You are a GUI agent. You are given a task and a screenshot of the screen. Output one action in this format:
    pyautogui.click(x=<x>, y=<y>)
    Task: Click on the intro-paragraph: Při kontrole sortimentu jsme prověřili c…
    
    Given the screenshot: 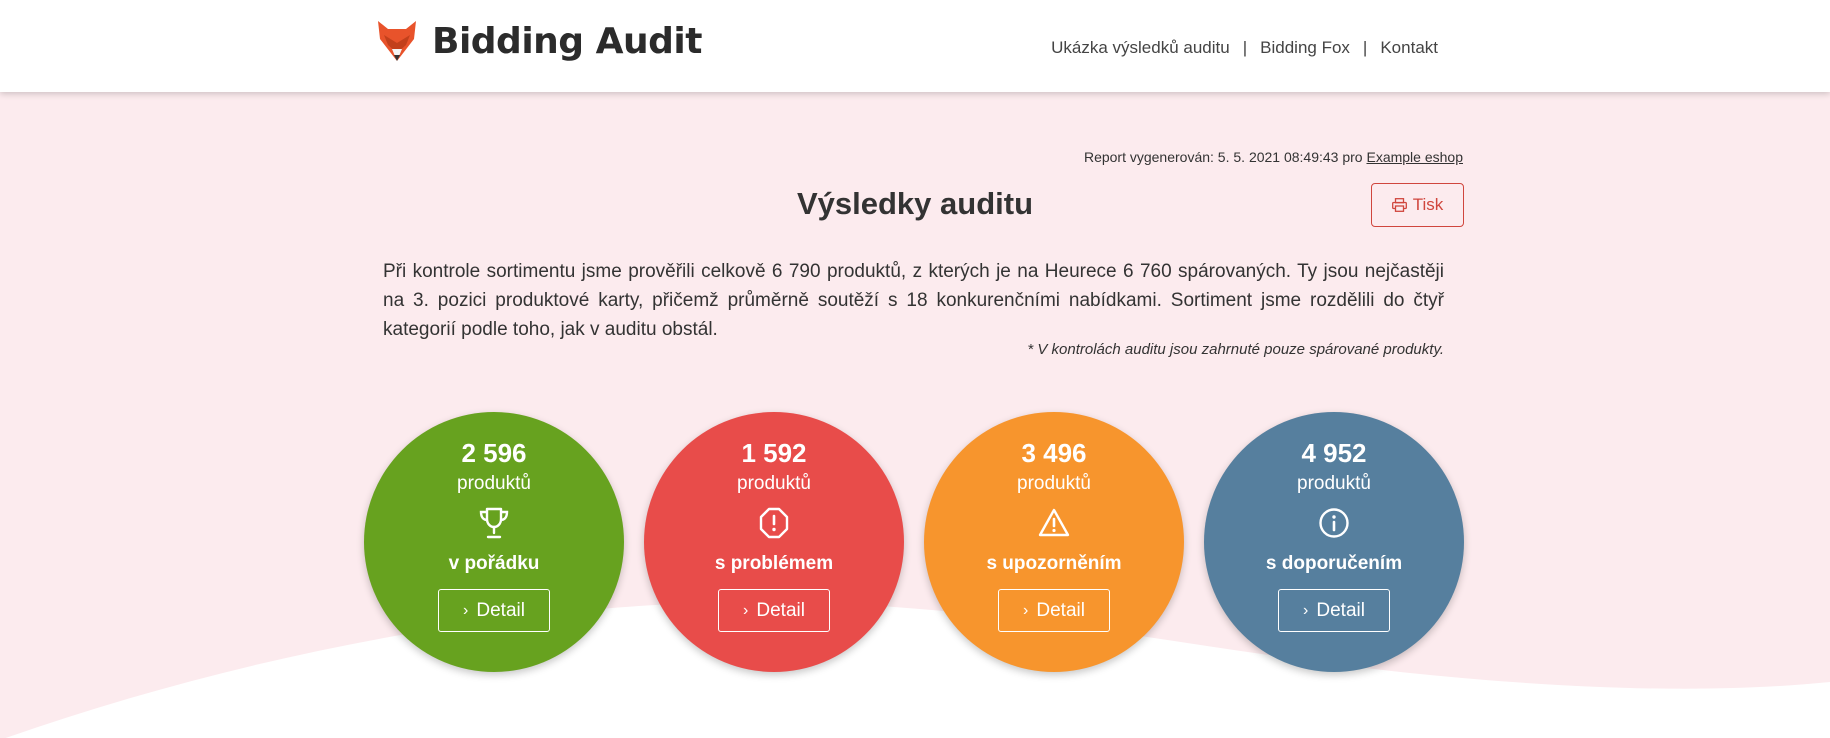 What is the action you would take?
    pyautogui.click(x=913, y=300)
    